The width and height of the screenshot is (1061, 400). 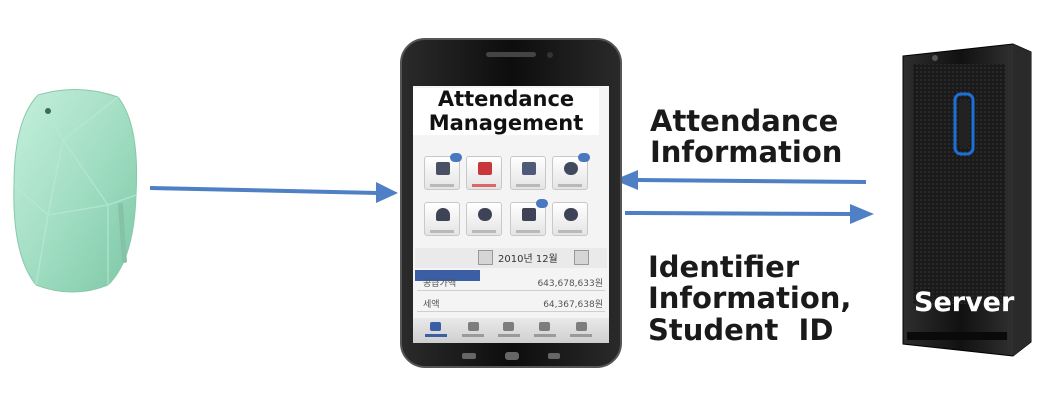 I want to click on prev-month-button, so click(x=485, y=257).